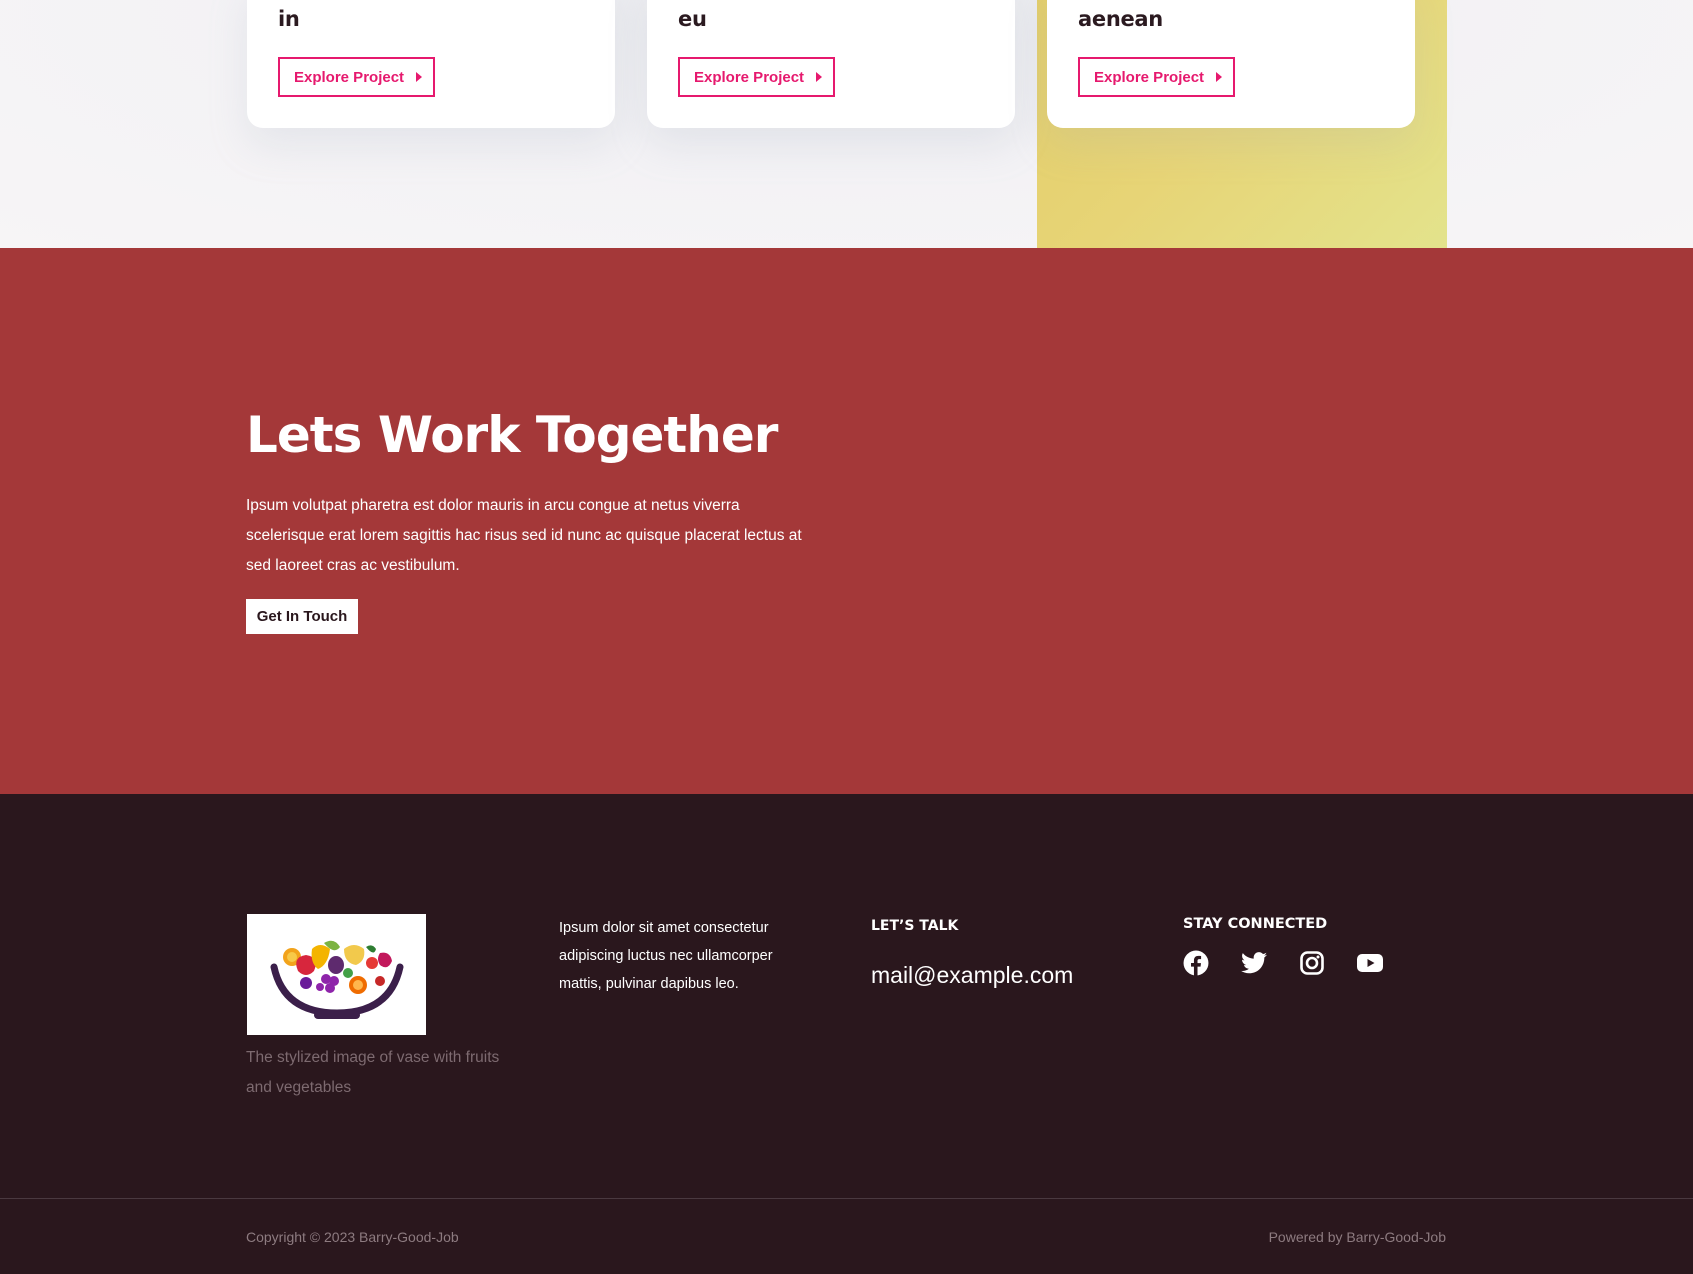  I want to click on fruit-bowl-icon, so click(336, 979).